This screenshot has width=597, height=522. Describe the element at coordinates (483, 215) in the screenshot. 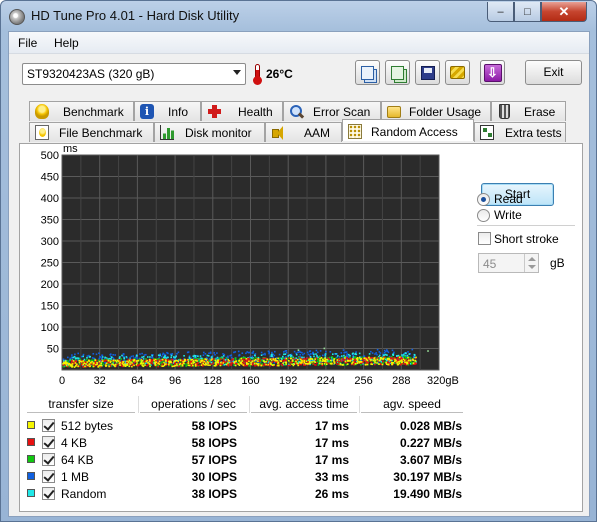

I see `write-radio-dot` at that location.